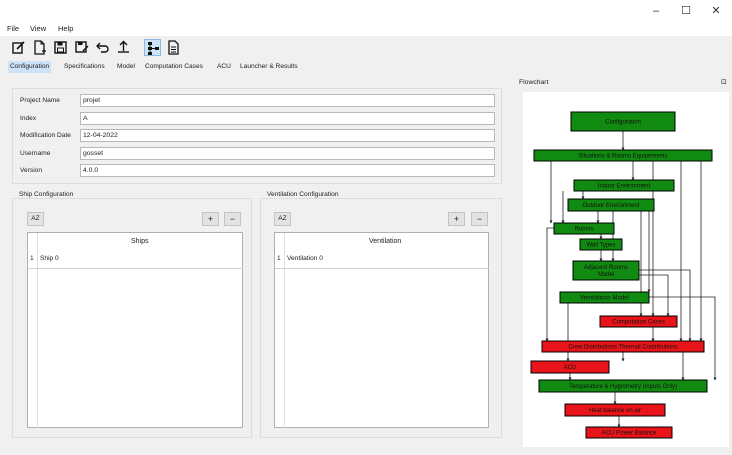 The height and width of the screenshot is (455, 732). Describe the element at coordinates (269, 67) in the screenshot. I see `tab-launcher-results: Launcher & Results` at that location.